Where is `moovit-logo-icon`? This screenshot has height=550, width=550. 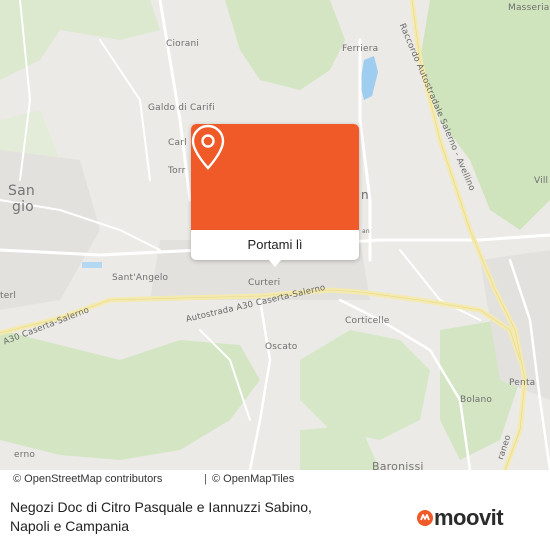 moovit-logo-icon is located at coordinates (425, 518).